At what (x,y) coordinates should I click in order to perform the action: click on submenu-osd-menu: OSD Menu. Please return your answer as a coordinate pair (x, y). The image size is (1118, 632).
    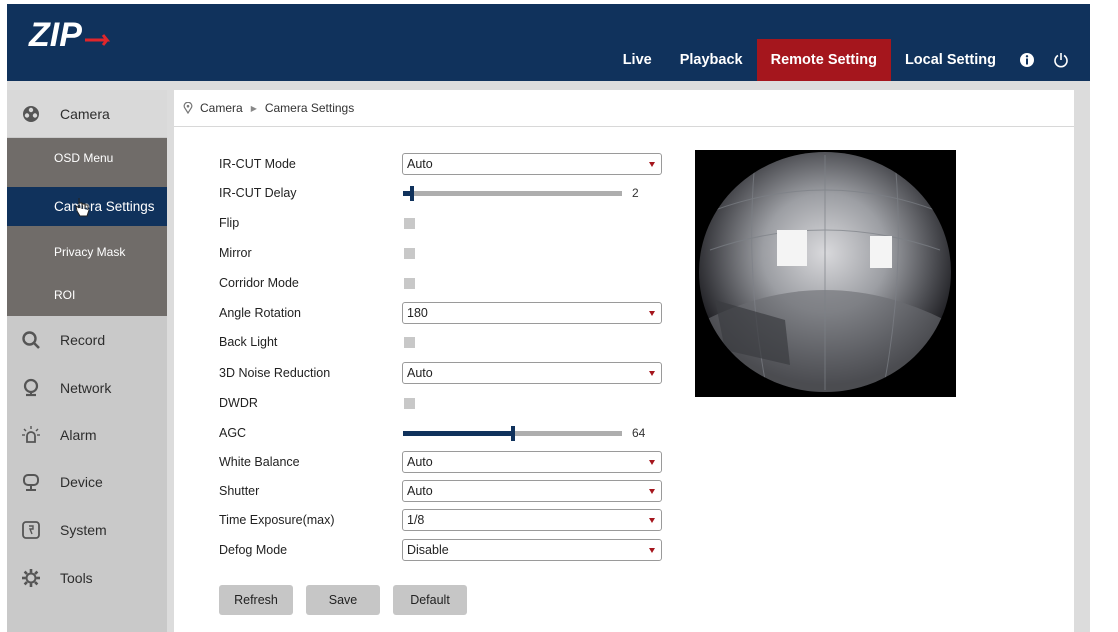
    Looking at the image, I should click on (87, 157).